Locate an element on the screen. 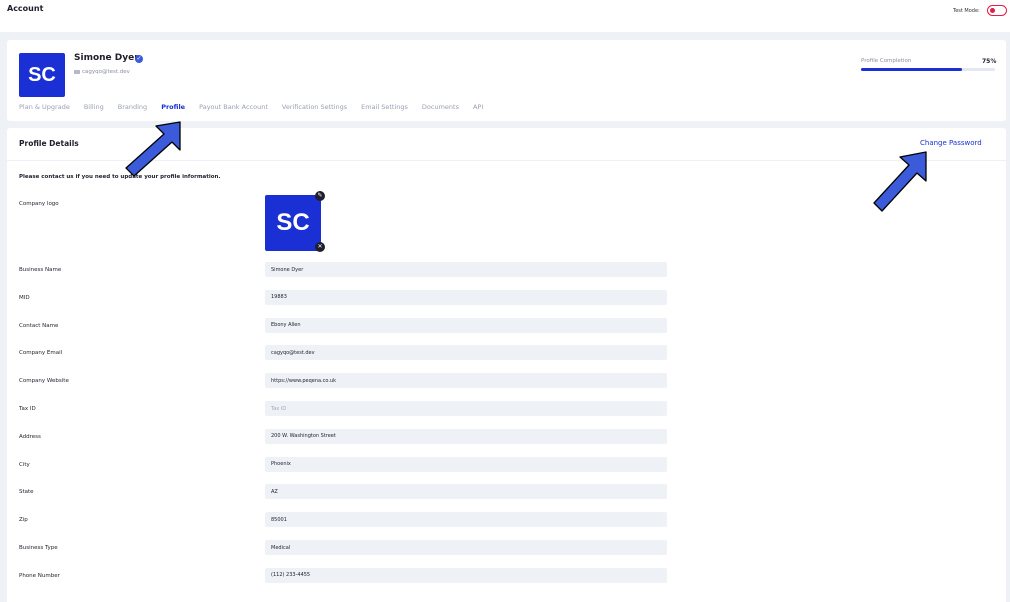 This screenshot has width=1010, height=602. annotation-arrow-profile-icon is located at coordinates (153, 149).